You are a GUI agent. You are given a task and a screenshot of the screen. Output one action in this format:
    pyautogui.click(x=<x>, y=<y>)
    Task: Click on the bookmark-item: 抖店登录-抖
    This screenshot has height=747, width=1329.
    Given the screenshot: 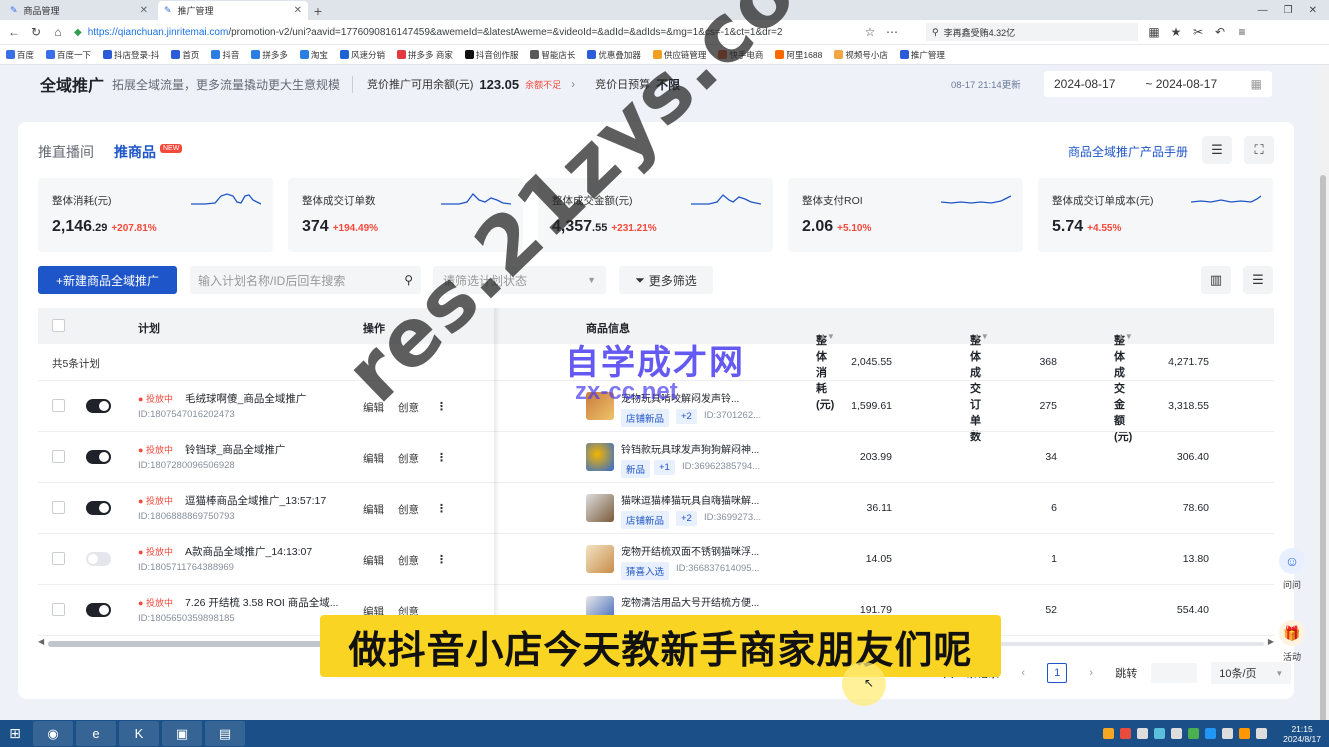 What is the action you would take?
    pyautogui.click(x=131, y=55)
    